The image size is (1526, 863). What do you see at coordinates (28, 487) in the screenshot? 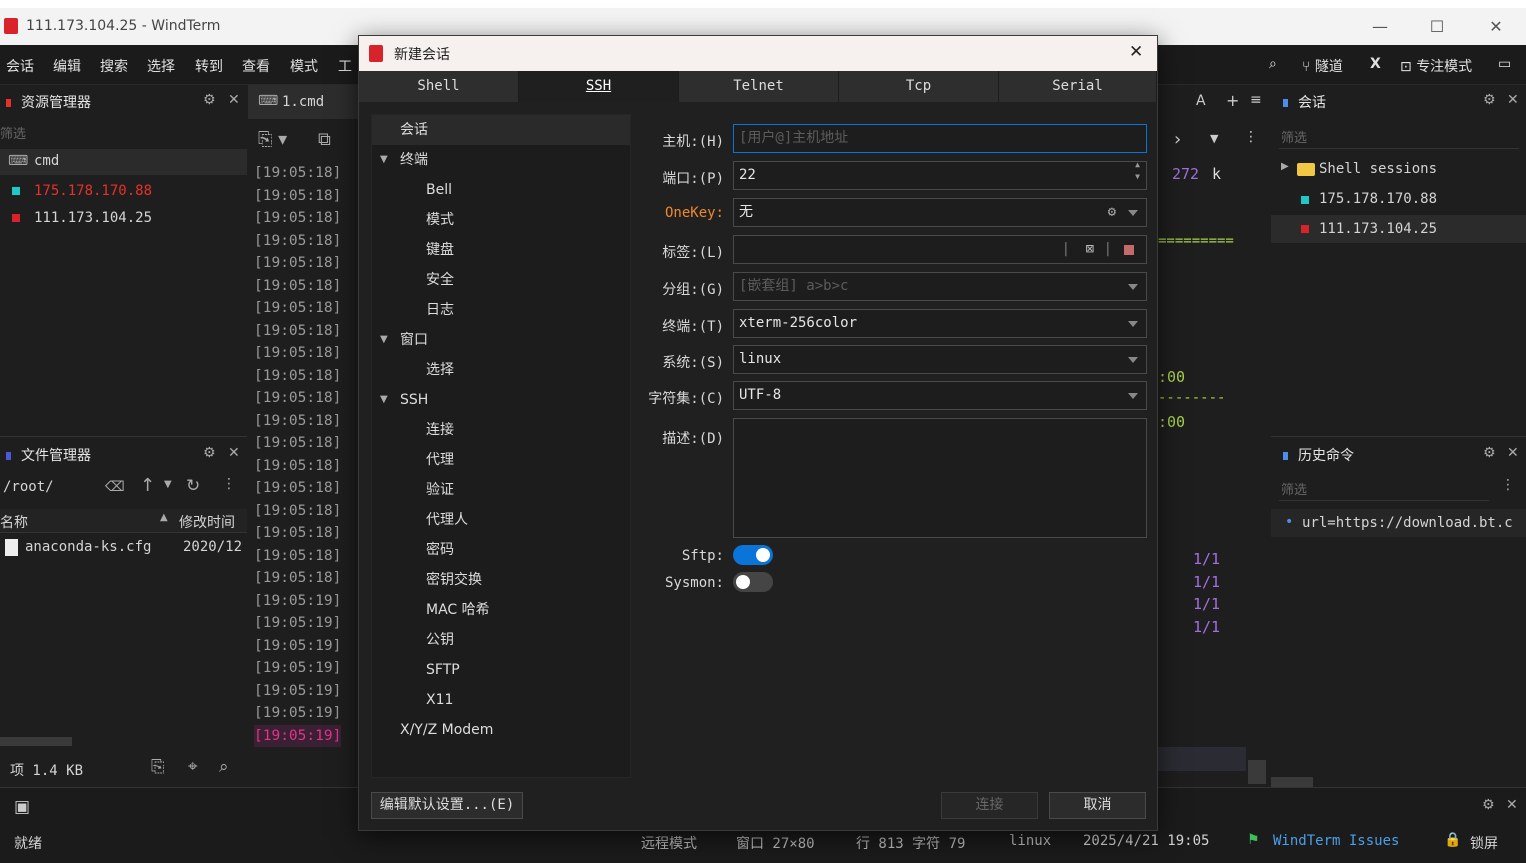
I see `path-input: /root/` at bounding box center [28, 487].